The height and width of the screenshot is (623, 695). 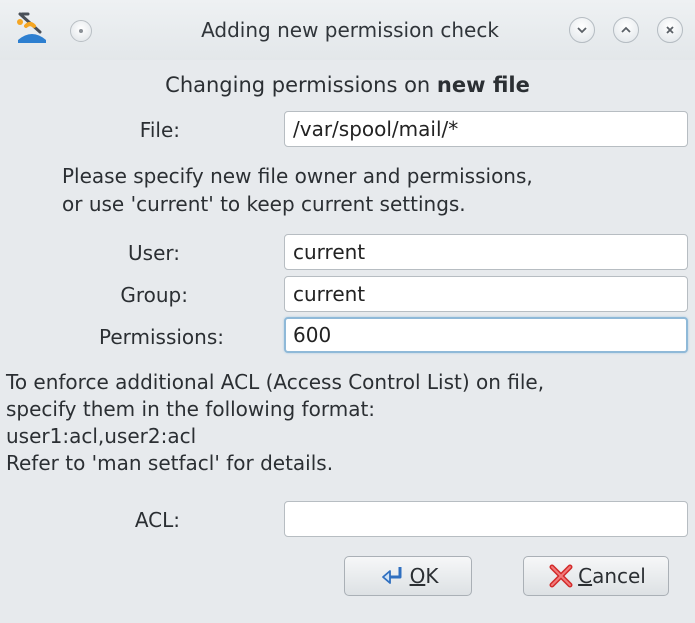 What do you see at coordinates (161, 337) in the screenshot?
I see `permissions-label: Permissions:` at bounding box center [161, 337].